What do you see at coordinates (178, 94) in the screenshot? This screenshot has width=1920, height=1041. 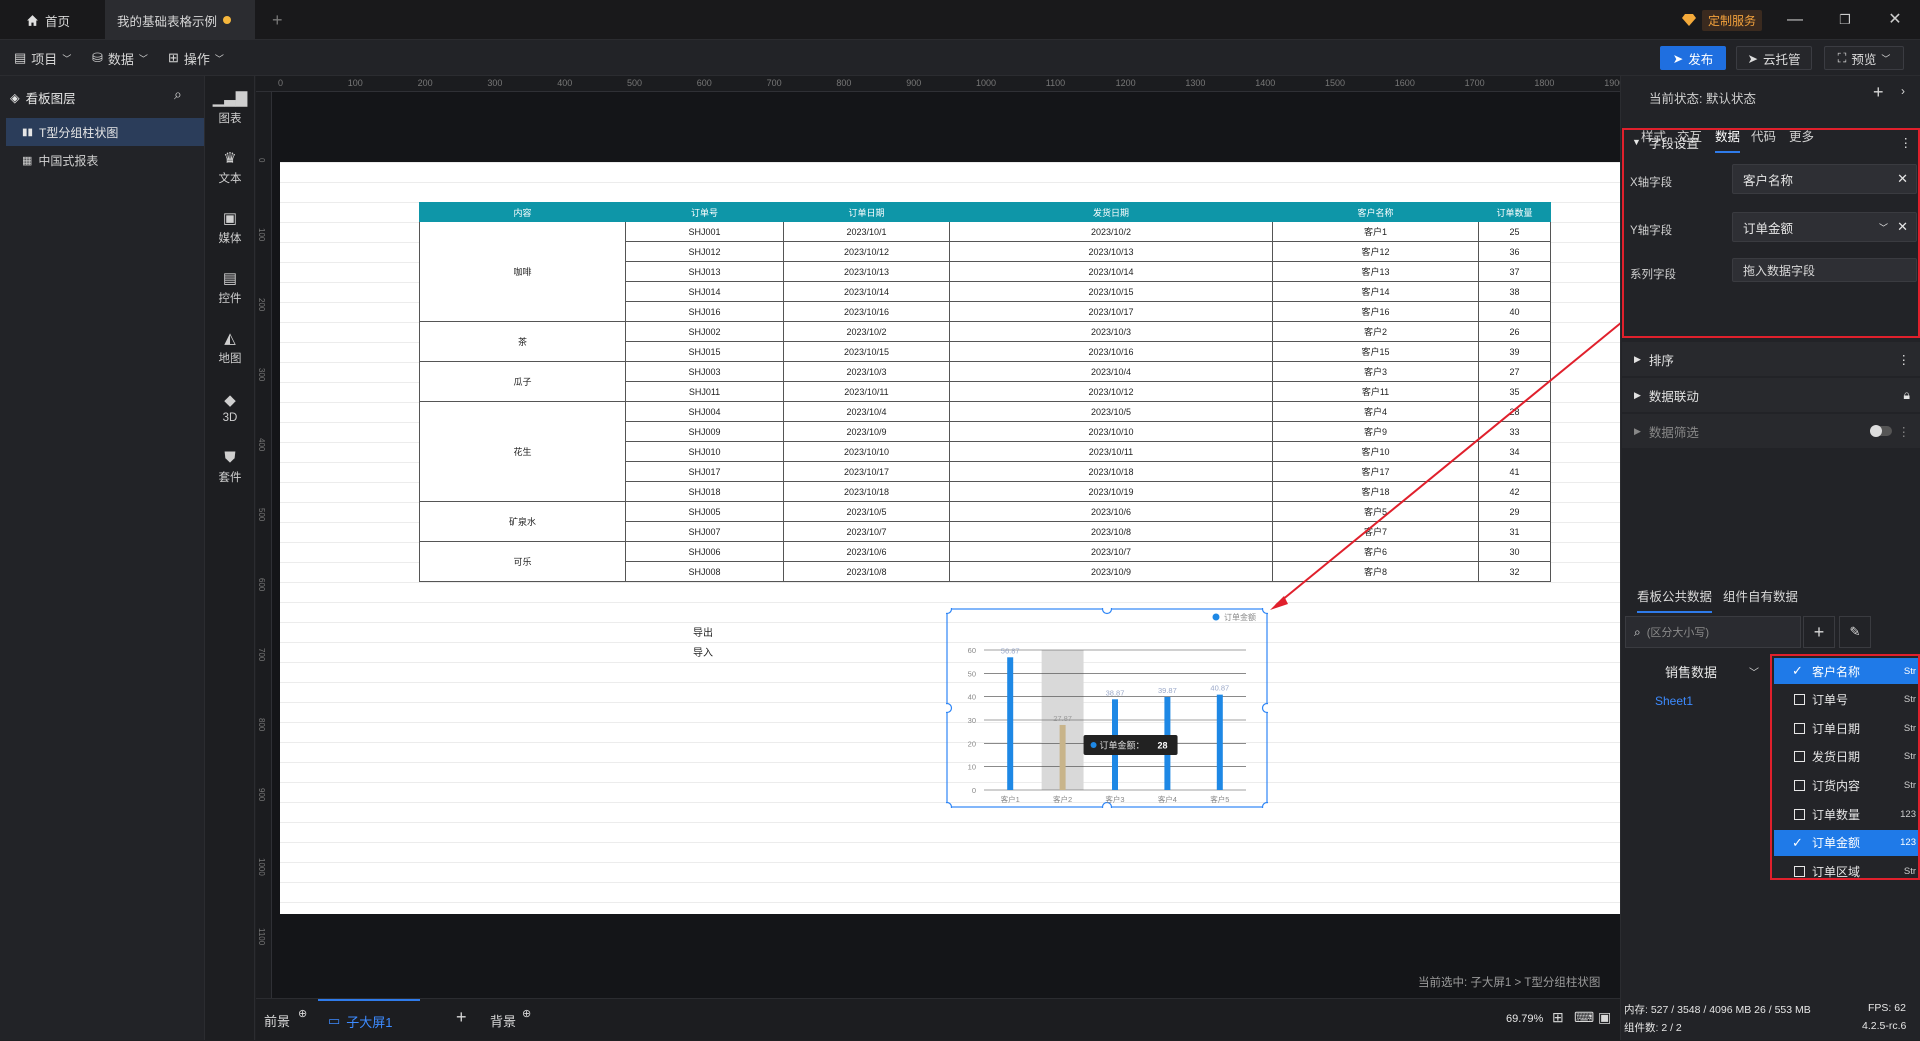 I see `search-icon: ⌕` at bounding box center [178, 94].